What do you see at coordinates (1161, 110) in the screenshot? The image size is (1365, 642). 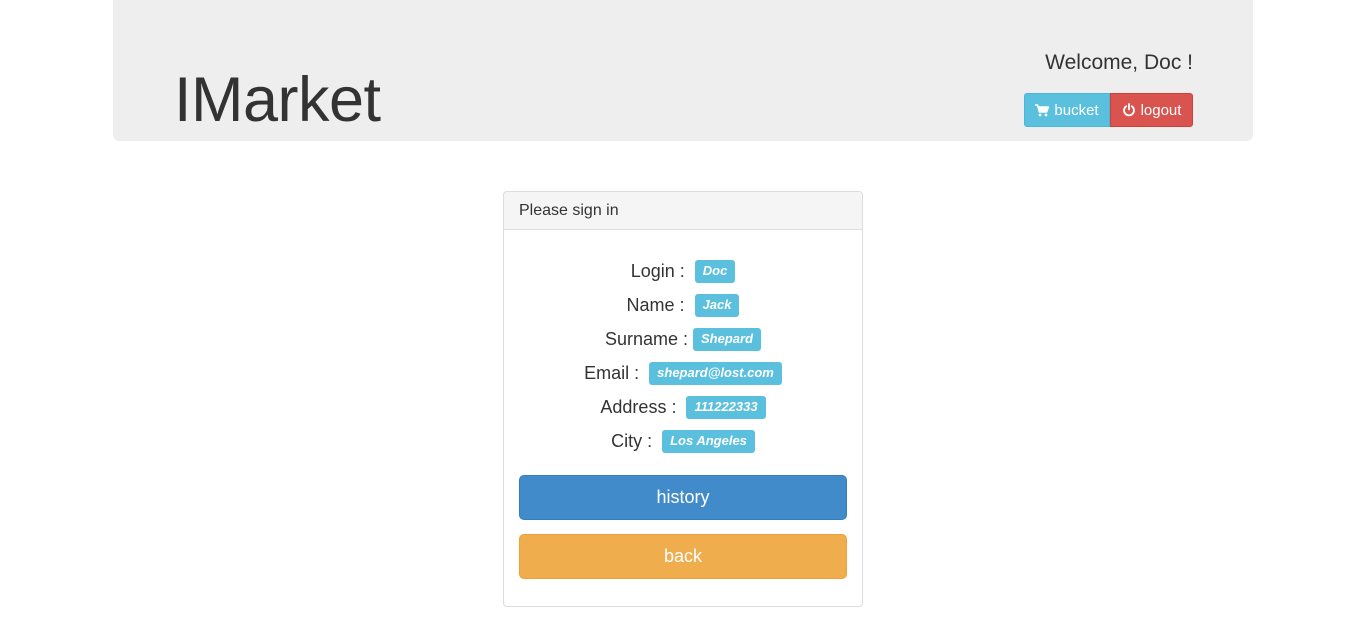 I see `logout-label: logout` at bounding box center [1161, 110].